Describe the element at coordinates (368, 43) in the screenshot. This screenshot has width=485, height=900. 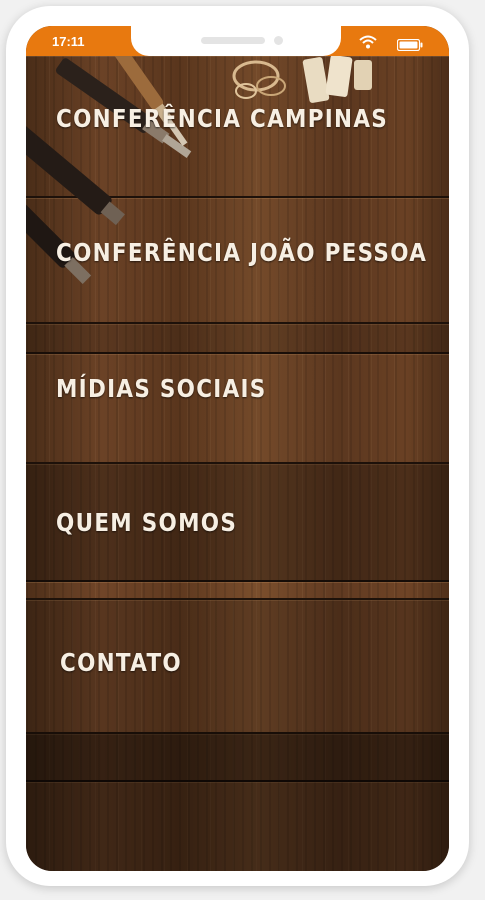
I see `wifi-icon` at that location.